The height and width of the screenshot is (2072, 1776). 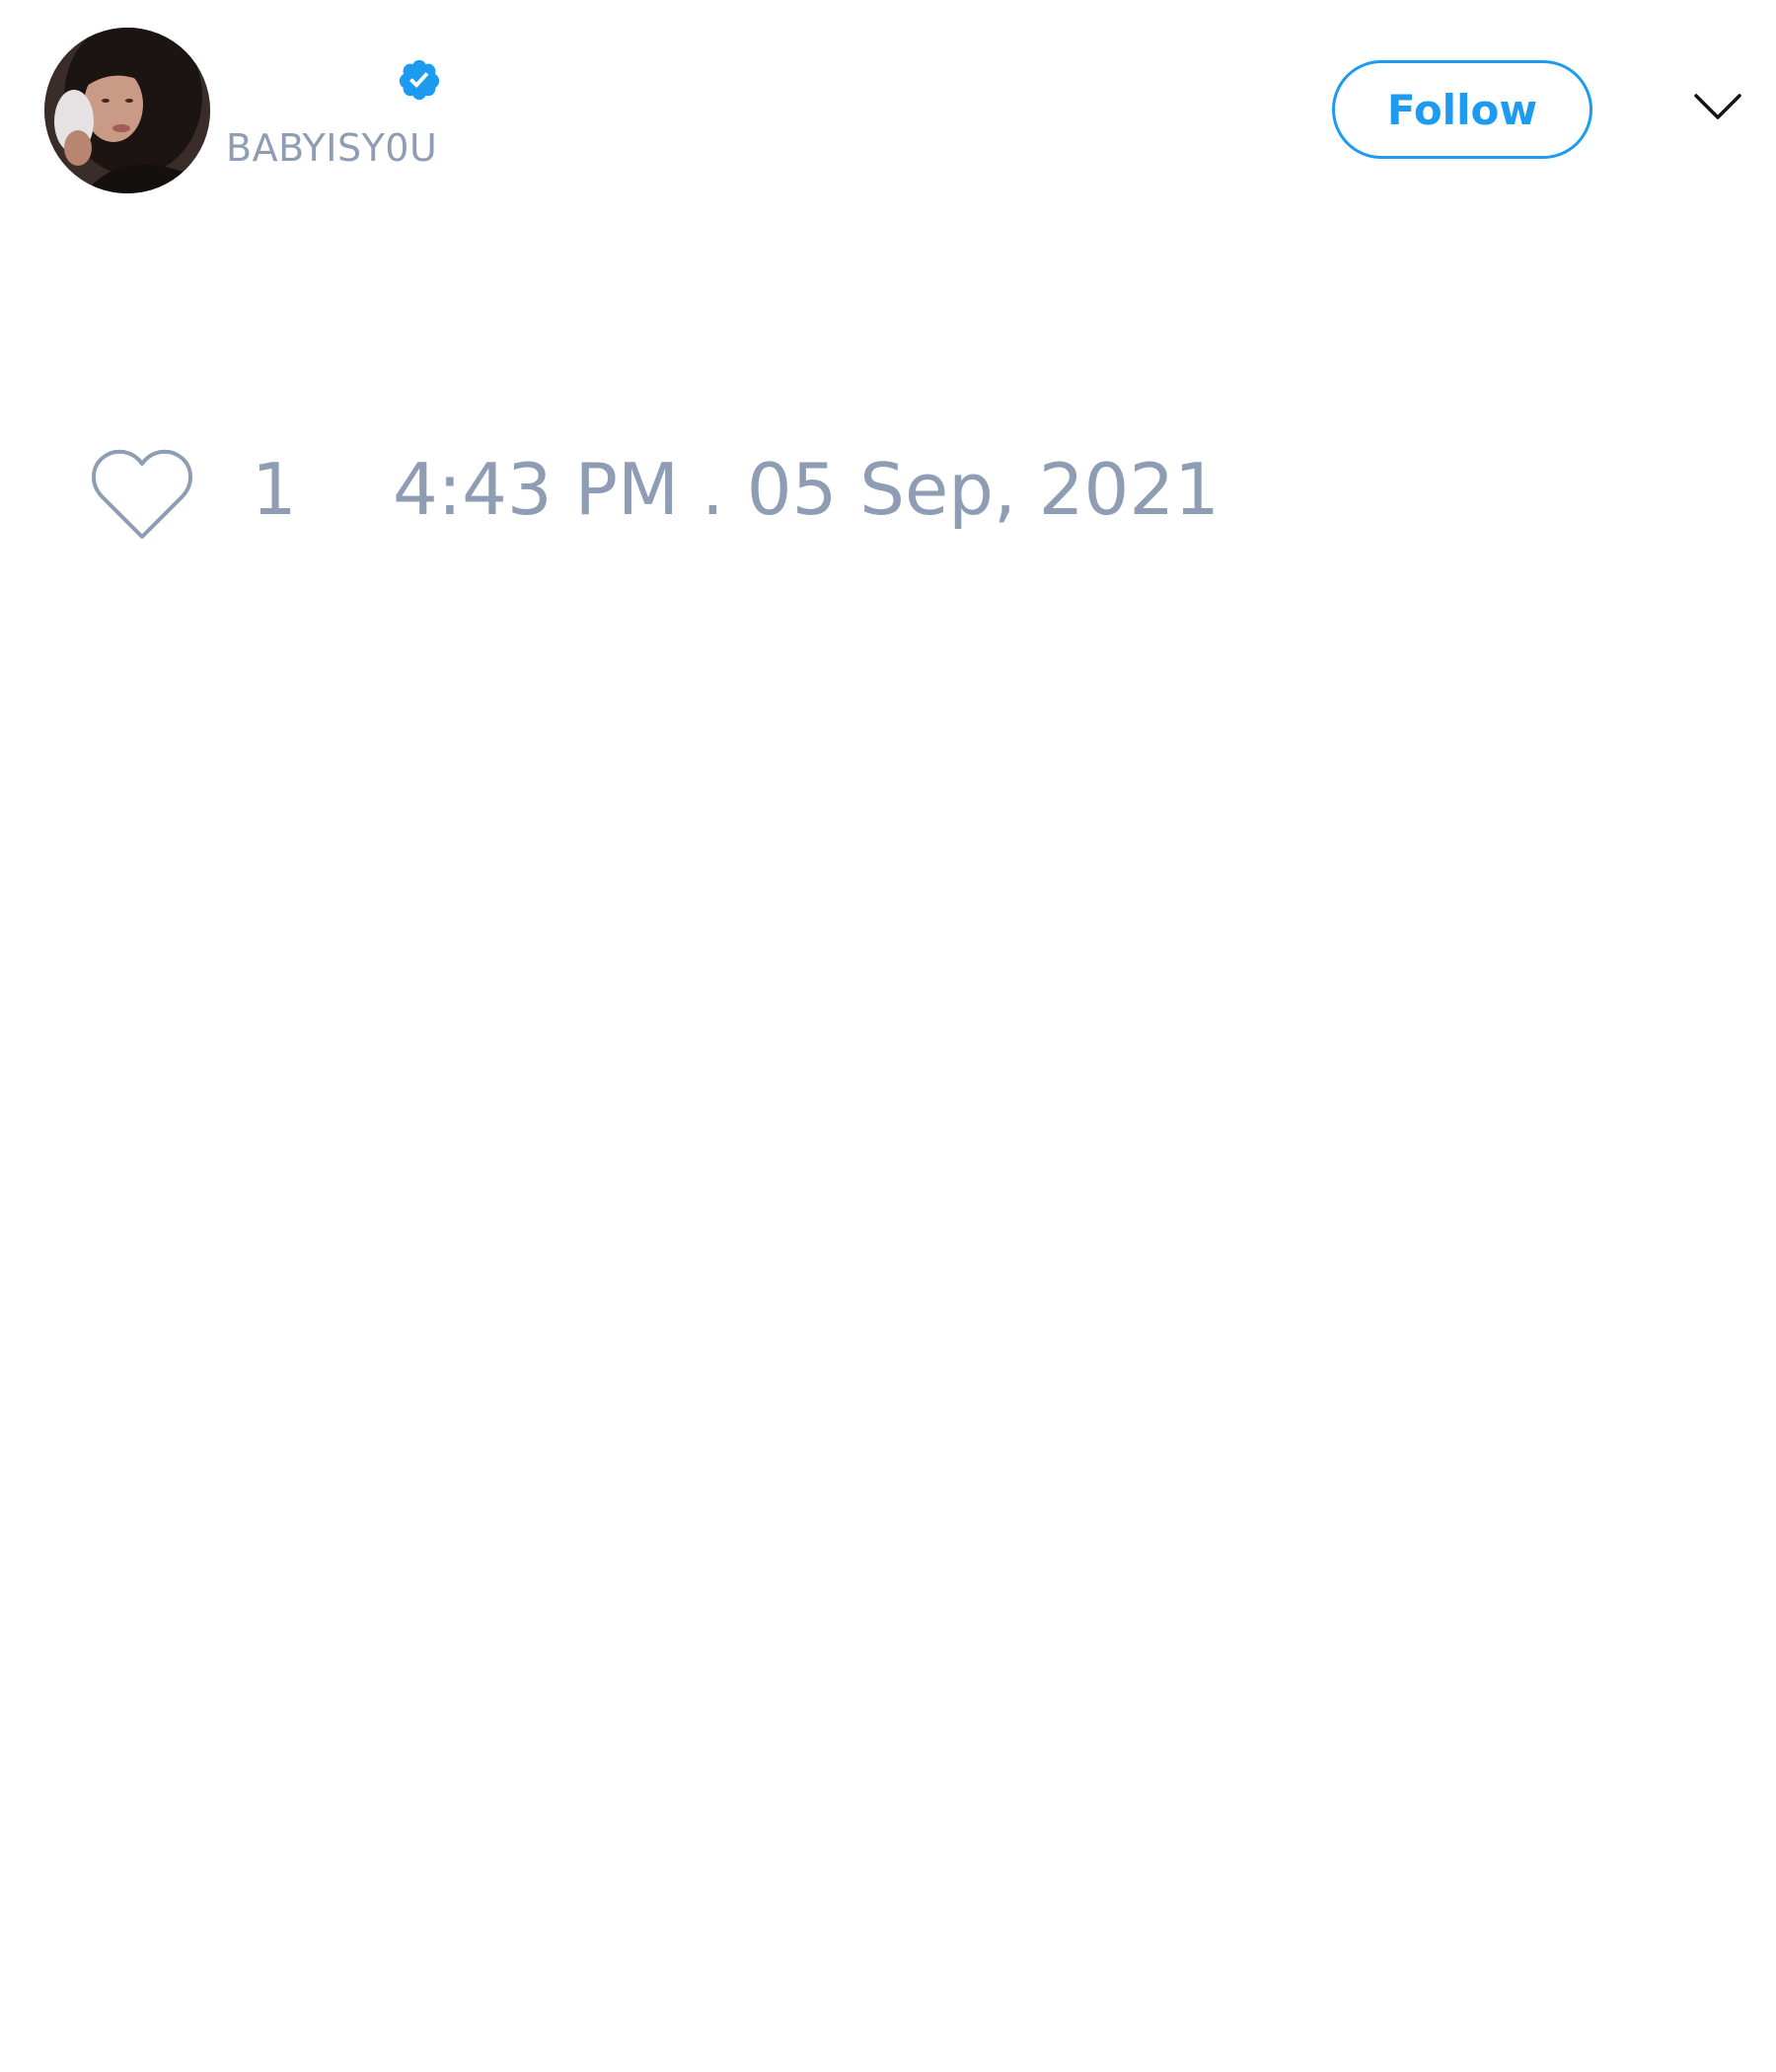 I want to click on verified-badge-icon, so click(x=420, y=80).